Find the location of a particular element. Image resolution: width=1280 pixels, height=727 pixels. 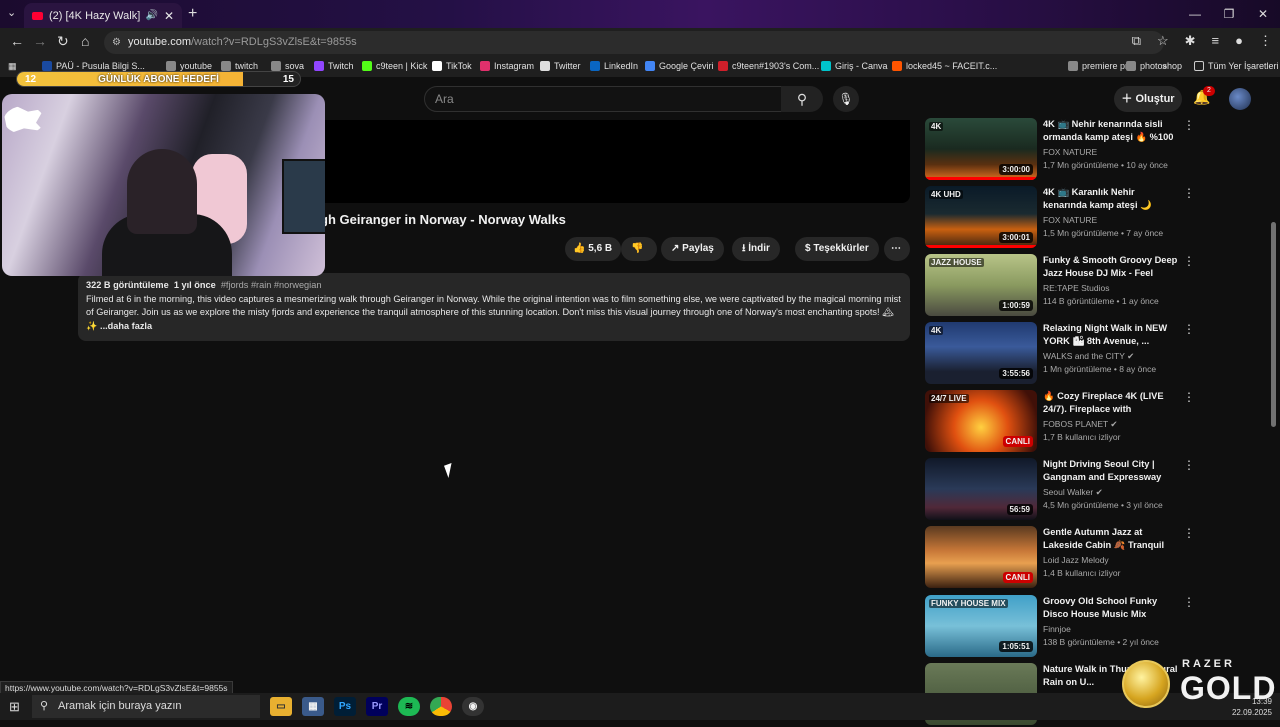

search-button: ⚲ is located at coordinates (802, 99).